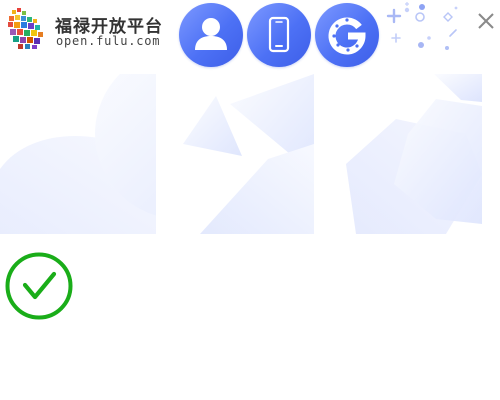 Image resolution: width=500 pixels, height=400 pixels. I want to click on google-login-button, so click(347, 35).